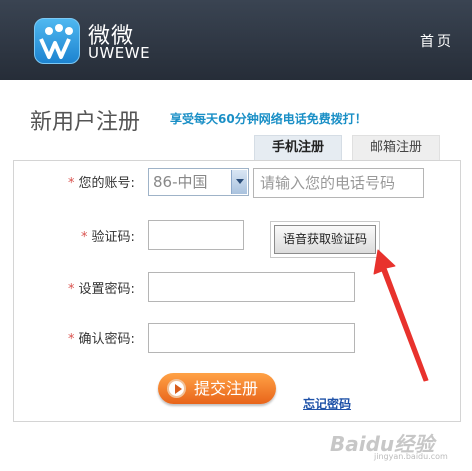 The image size is (472, 471). What do you see at coordinates (268, 119) in the screenshot?
I see `promo-text: 享受每天60分钟网络电话免费拨打！` at bounding box center [268, 119].